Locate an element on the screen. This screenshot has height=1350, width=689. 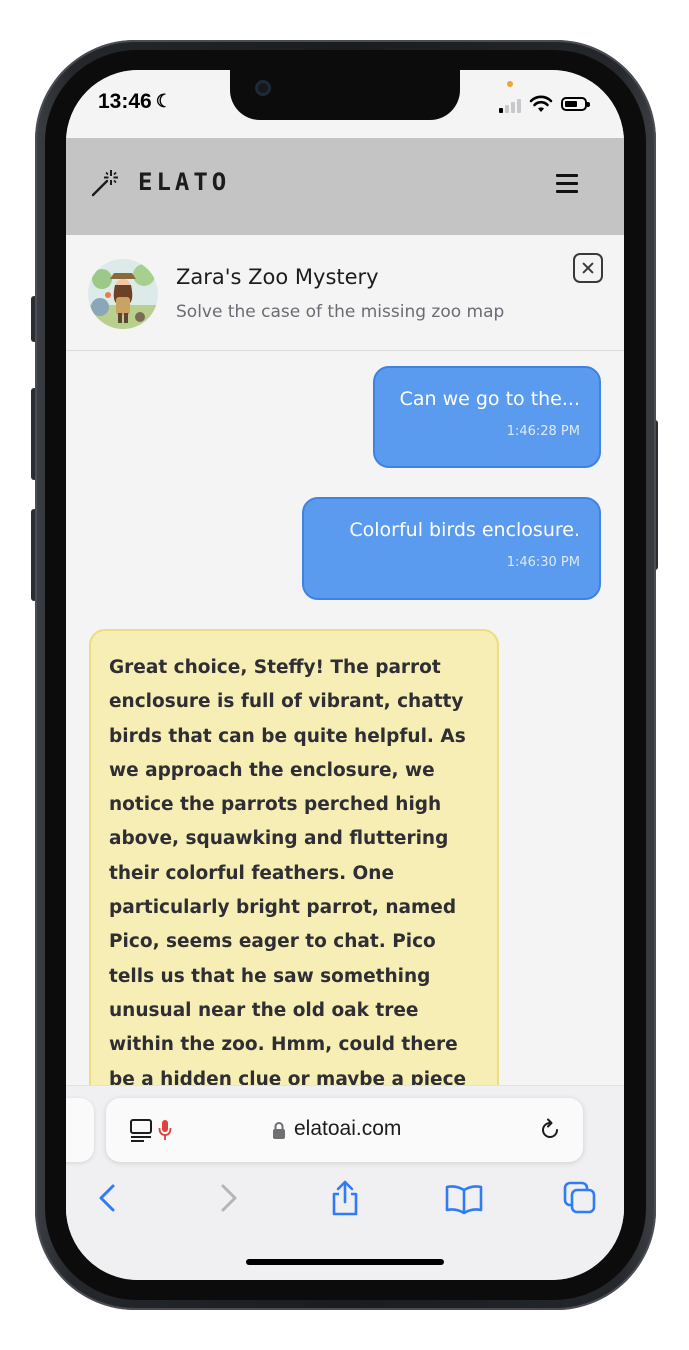
user-message-time: 1:46:28 PM is located at coordinates (543, 431).